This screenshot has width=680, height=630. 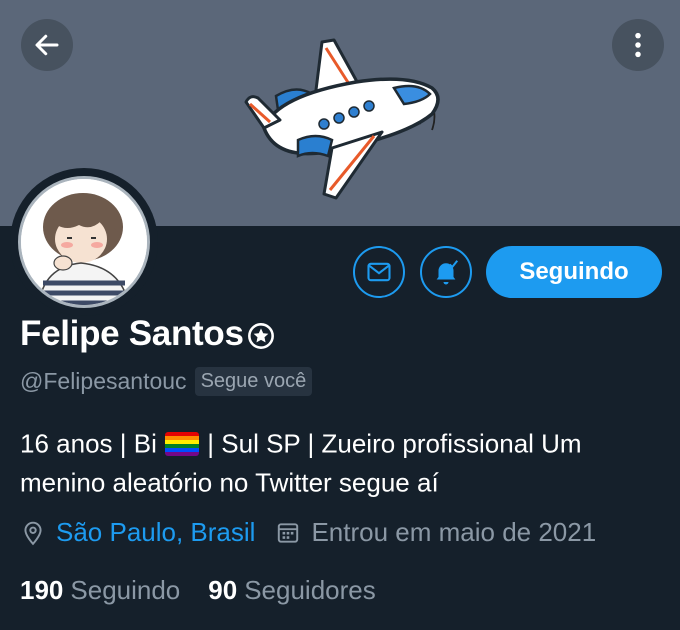 I want to click on rainbow-flag-icon, so click(x=182, y=444).